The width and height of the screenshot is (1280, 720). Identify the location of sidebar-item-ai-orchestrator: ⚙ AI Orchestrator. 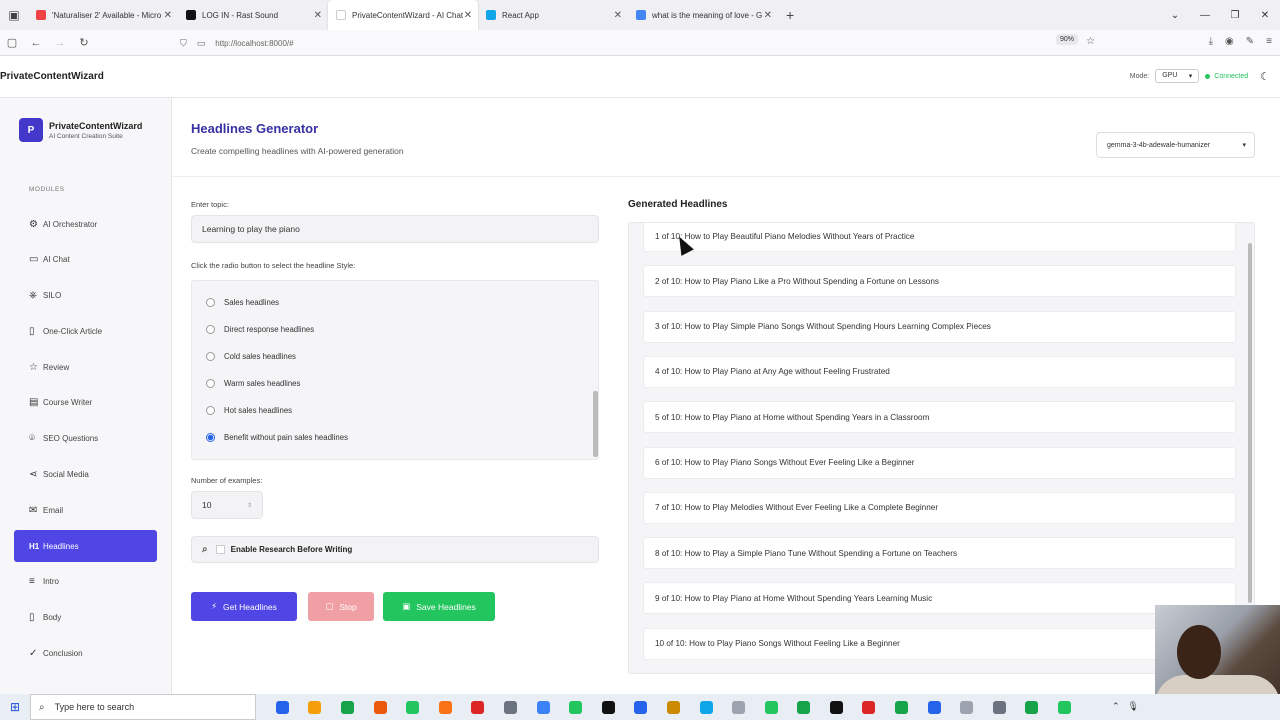
(85, 224).